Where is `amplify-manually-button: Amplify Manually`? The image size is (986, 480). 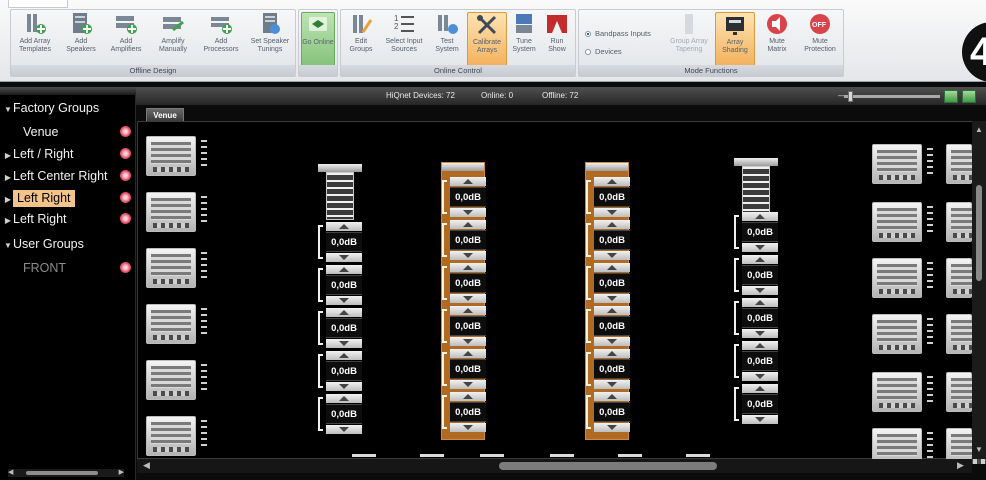
amplify-manually-button: Amplify Manually is located at coordinates (173, 39).